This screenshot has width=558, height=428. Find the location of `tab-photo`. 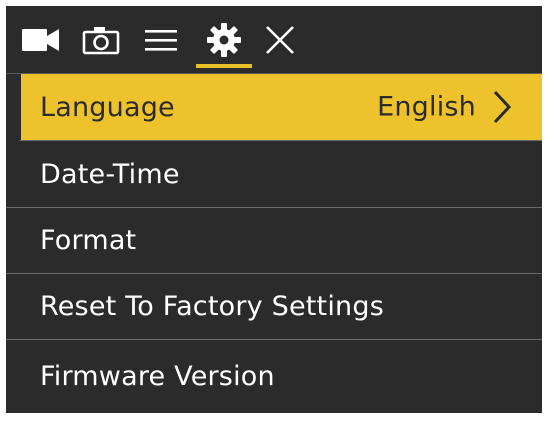

tab-photo is located at coordinates (101, 40).